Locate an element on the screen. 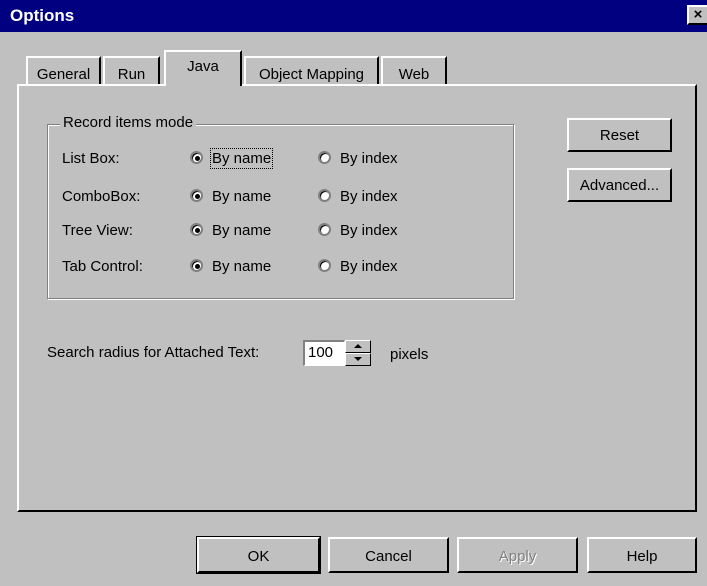 Image resolution: width=707 pixels, height=586 pixels. cancel-button: Cancel is located at coordinates (388, 555).